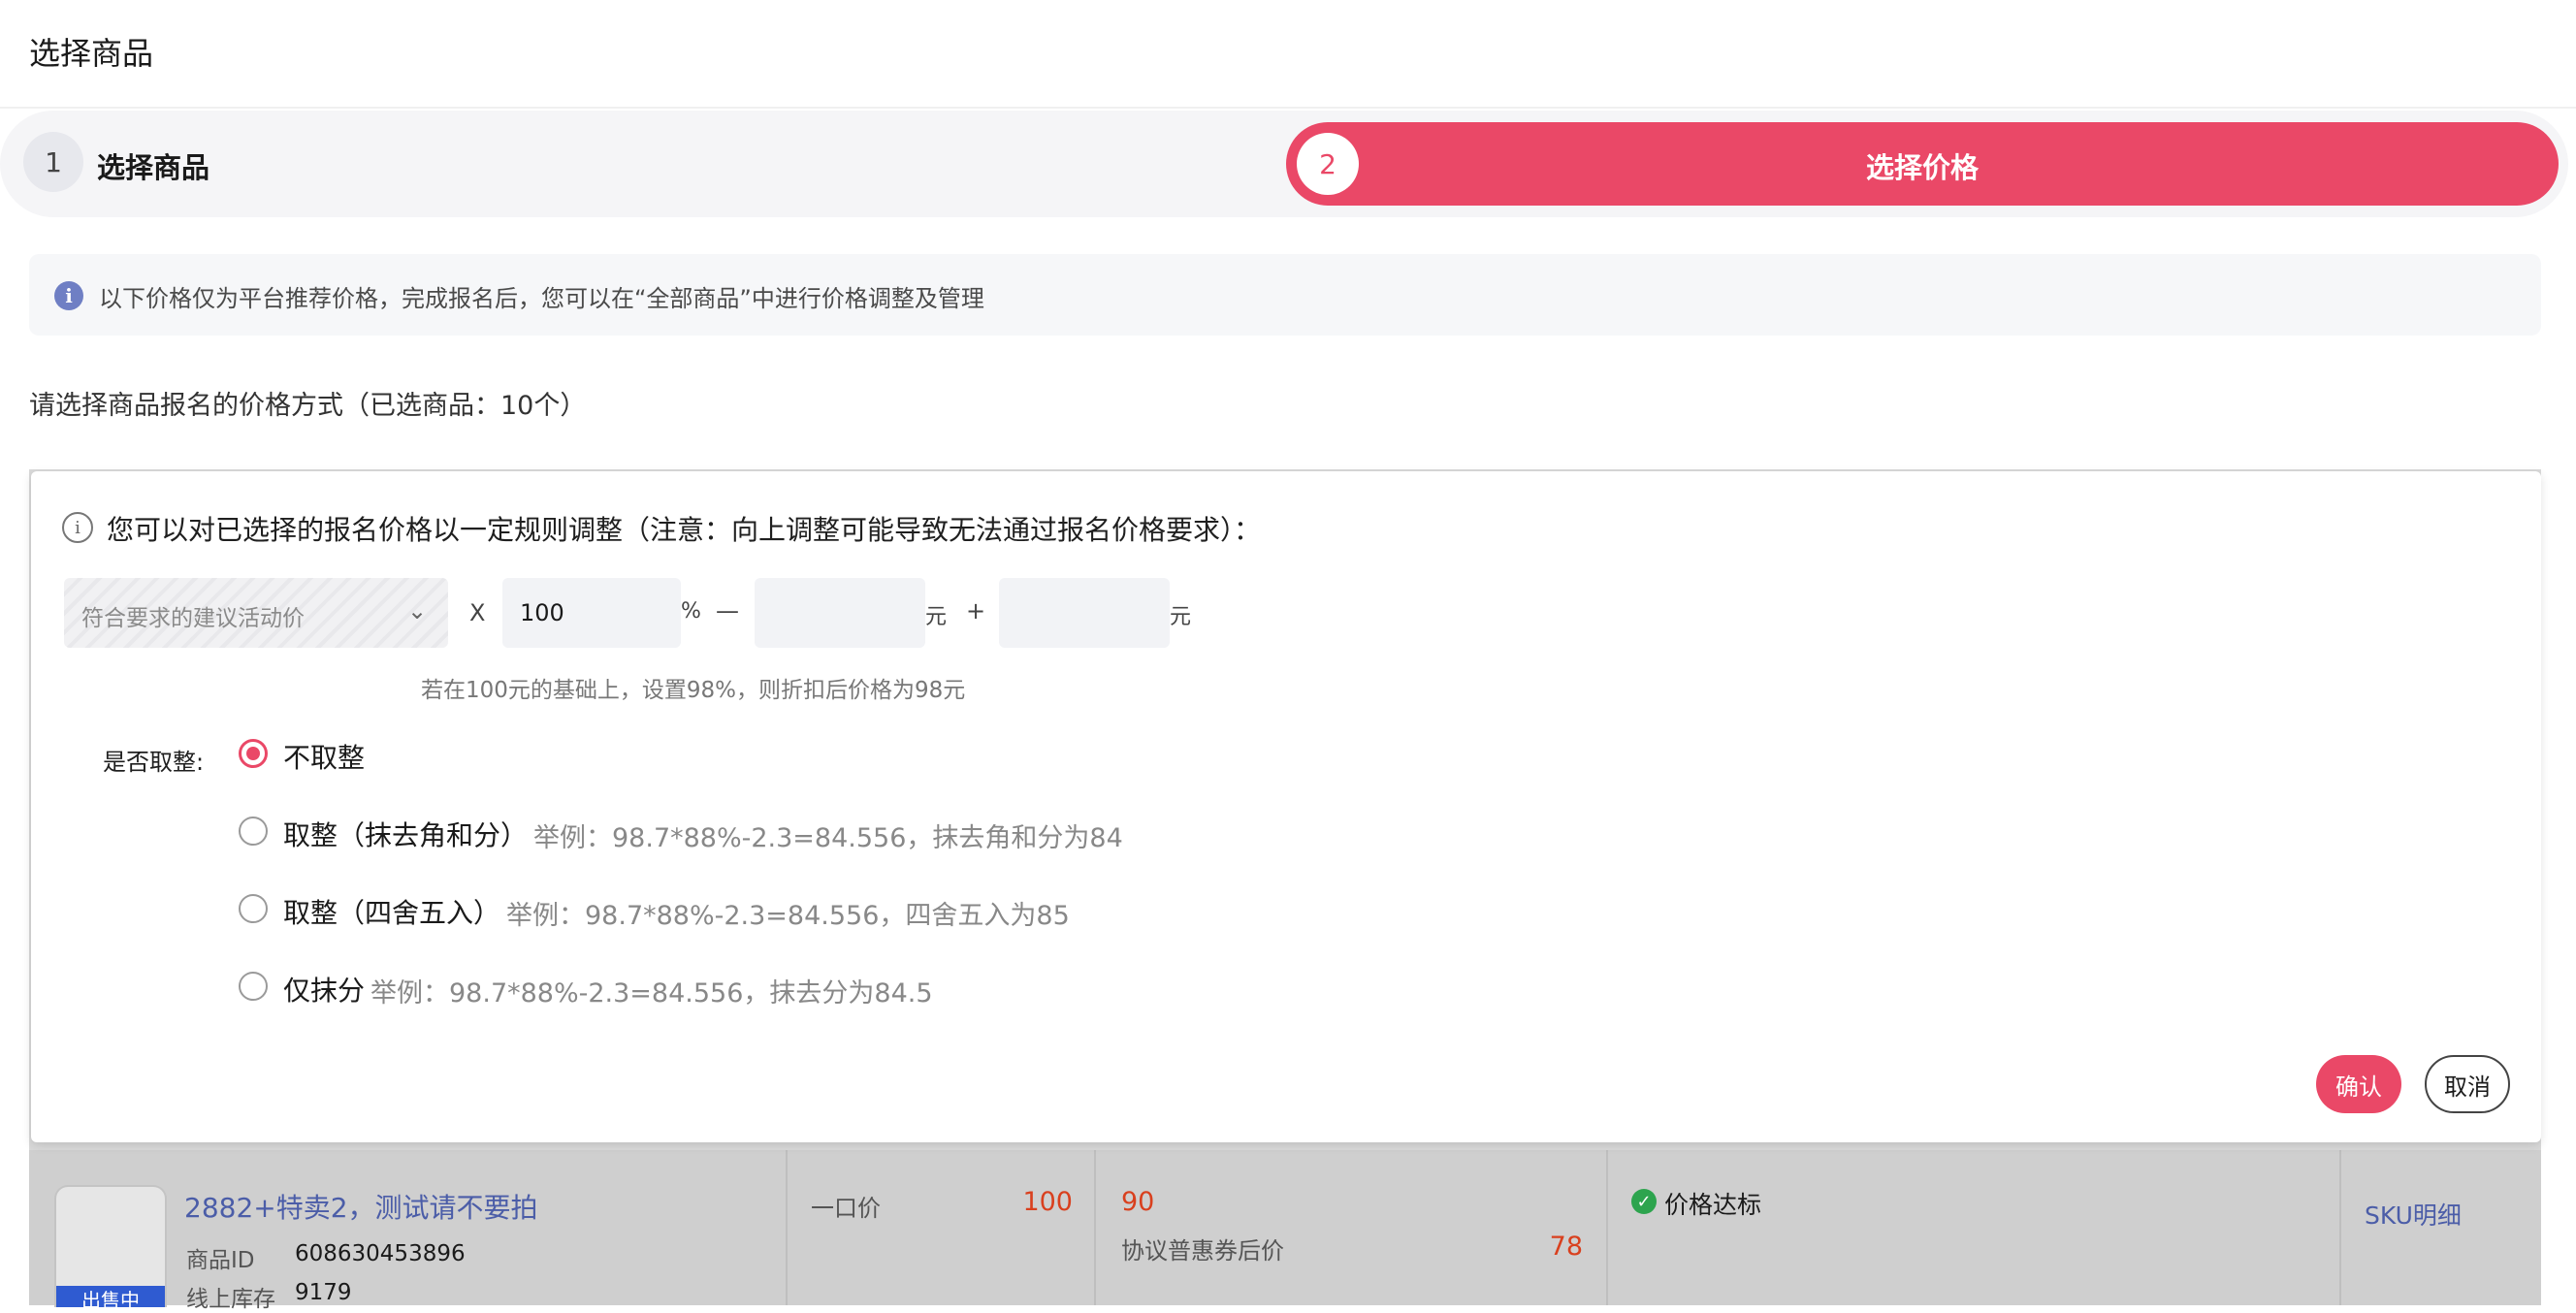 The image size is (2576, 1313). Describe the element at coordinates (846, 1208) in the screenshot. I see `price-type: 一口价` at that location.